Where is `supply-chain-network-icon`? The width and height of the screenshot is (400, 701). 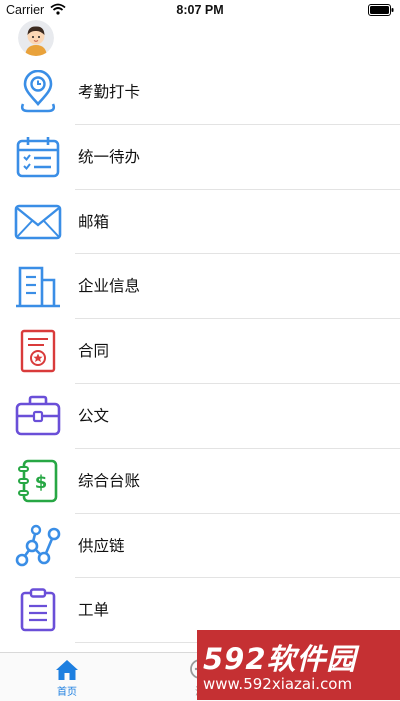
supply-chain-network-icon is located at coordinates (38, 545).